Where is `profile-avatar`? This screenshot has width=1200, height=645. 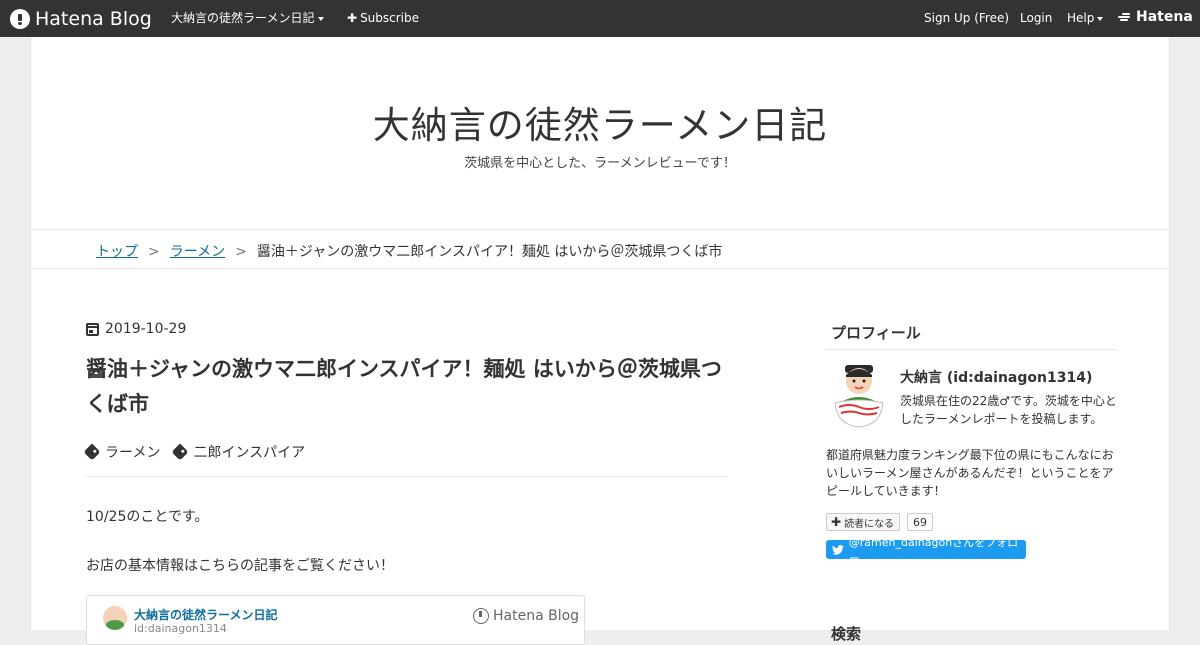 profile-avatar is located at coordinates (859, 396).